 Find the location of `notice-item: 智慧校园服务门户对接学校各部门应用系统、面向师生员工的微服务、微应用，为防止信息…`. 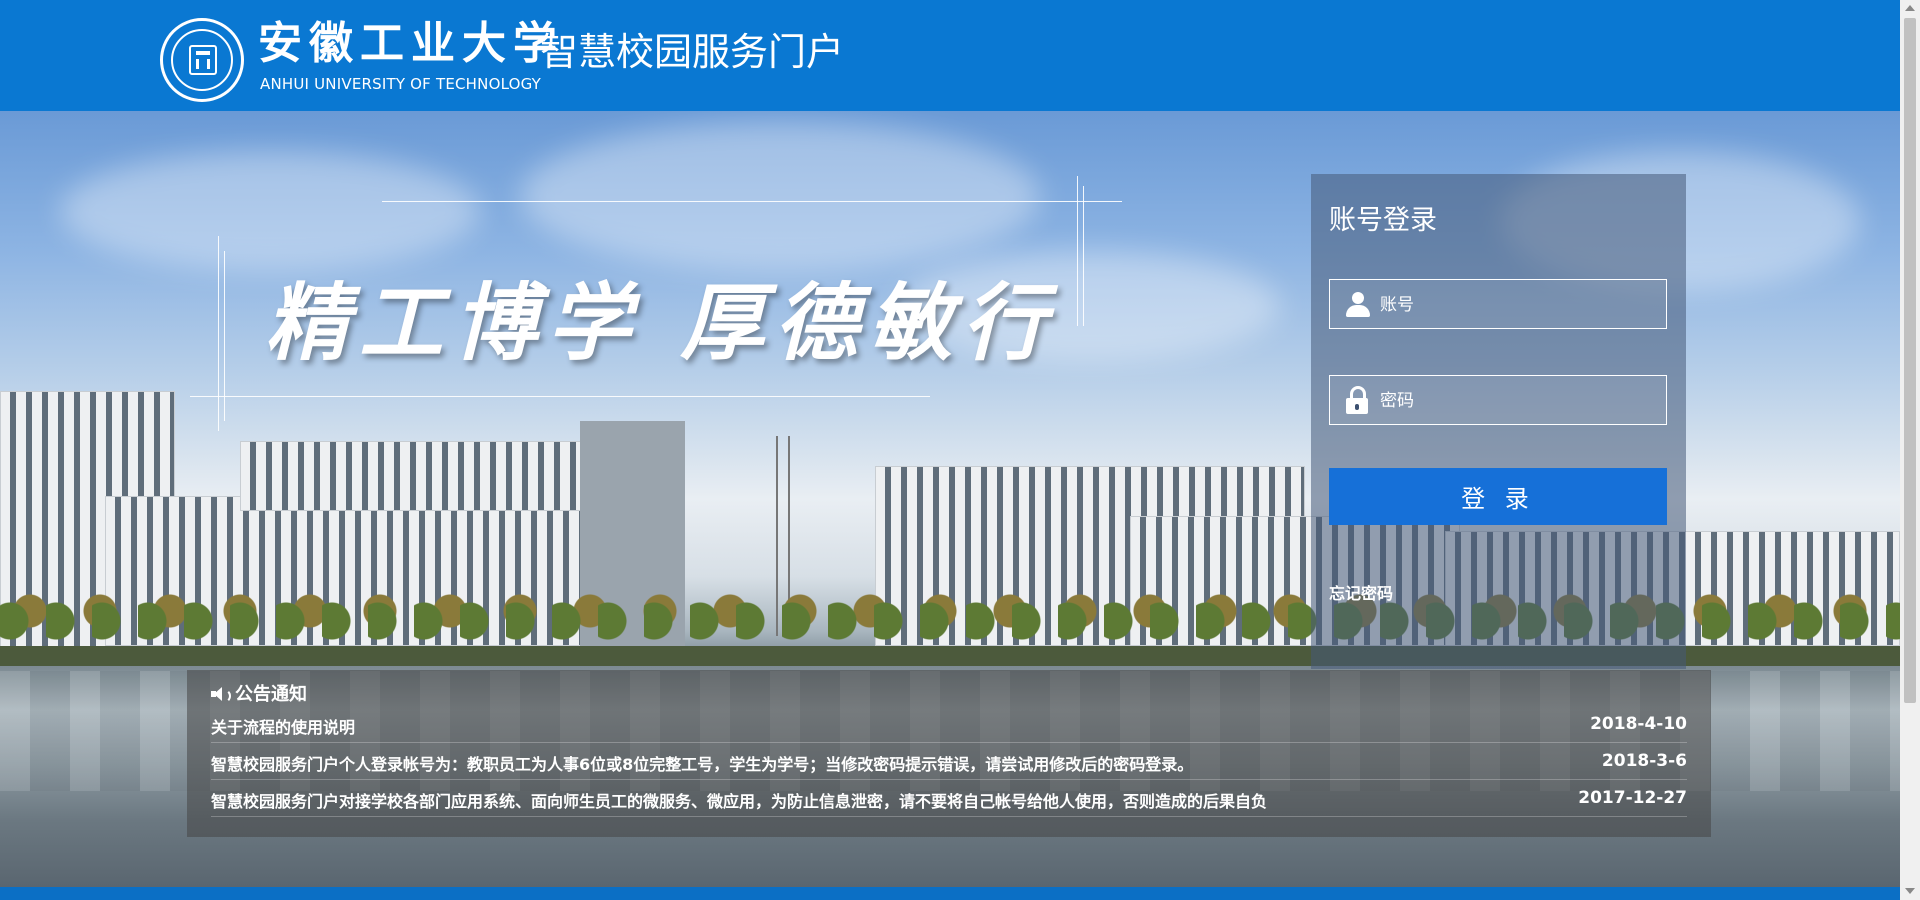

notice-item: 智慧校园服务门户对接学校各部门应用系统、面向师生员工的微服务、微应用，为防止信息… is located at coordinates (949, 798).